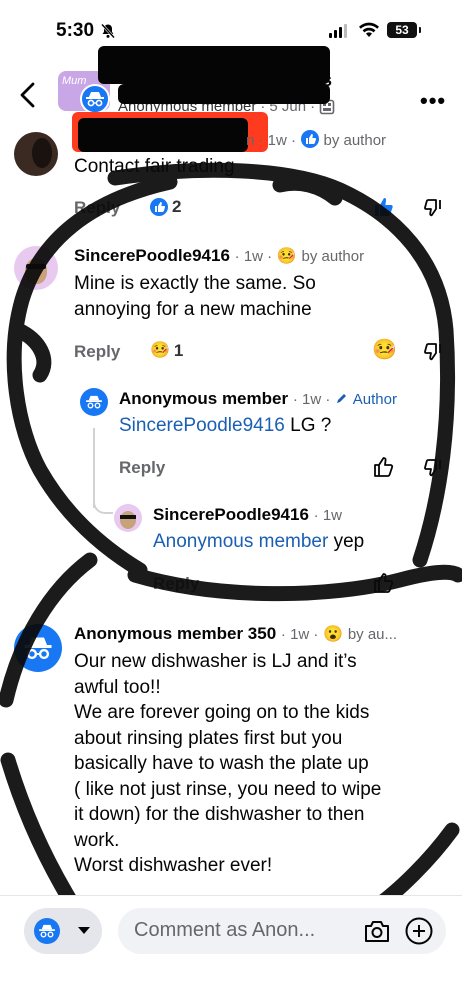 This screenshot has width=462, height=1000. Describe the element at coordinates (383, 207) in the screenshot. I see `like-filled-icon` at that location.